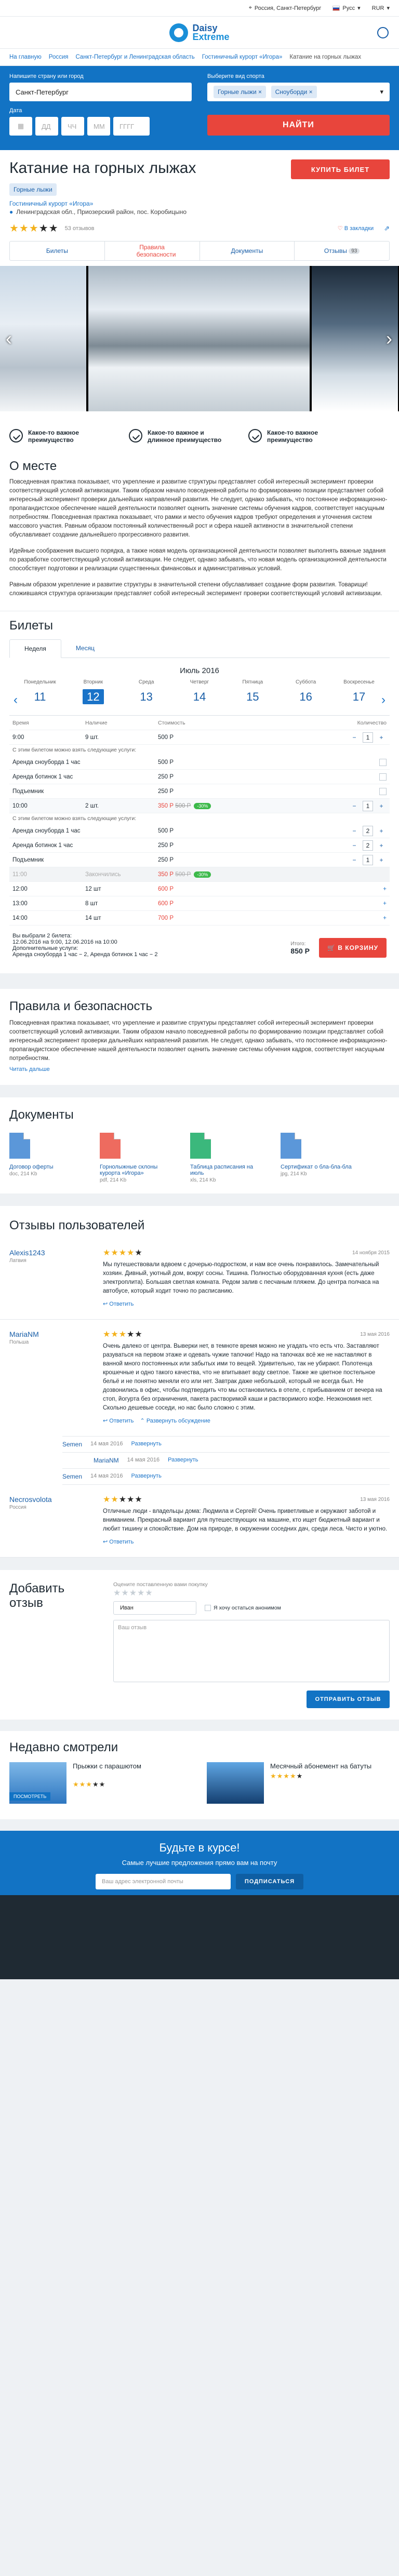 This screenshot has height=2576, width=399. I want to click on category-badge: Горные лыжи, so click(33, 190).